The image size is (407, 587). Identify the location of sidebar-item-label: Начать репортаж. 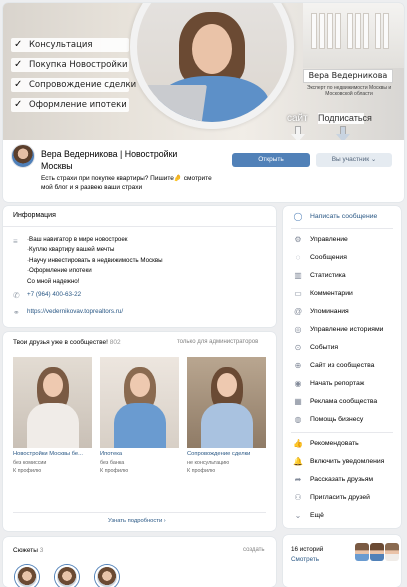
(337, 383).